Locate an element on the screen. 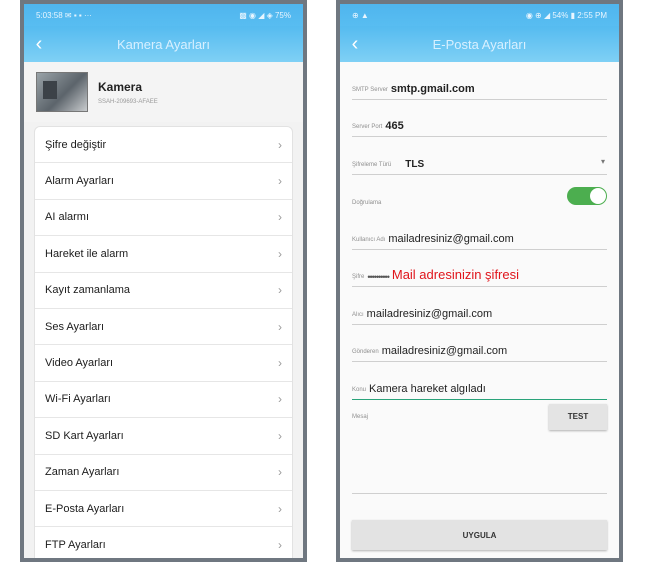  server-port-label: Server Port is located at coordinates (367, 127).